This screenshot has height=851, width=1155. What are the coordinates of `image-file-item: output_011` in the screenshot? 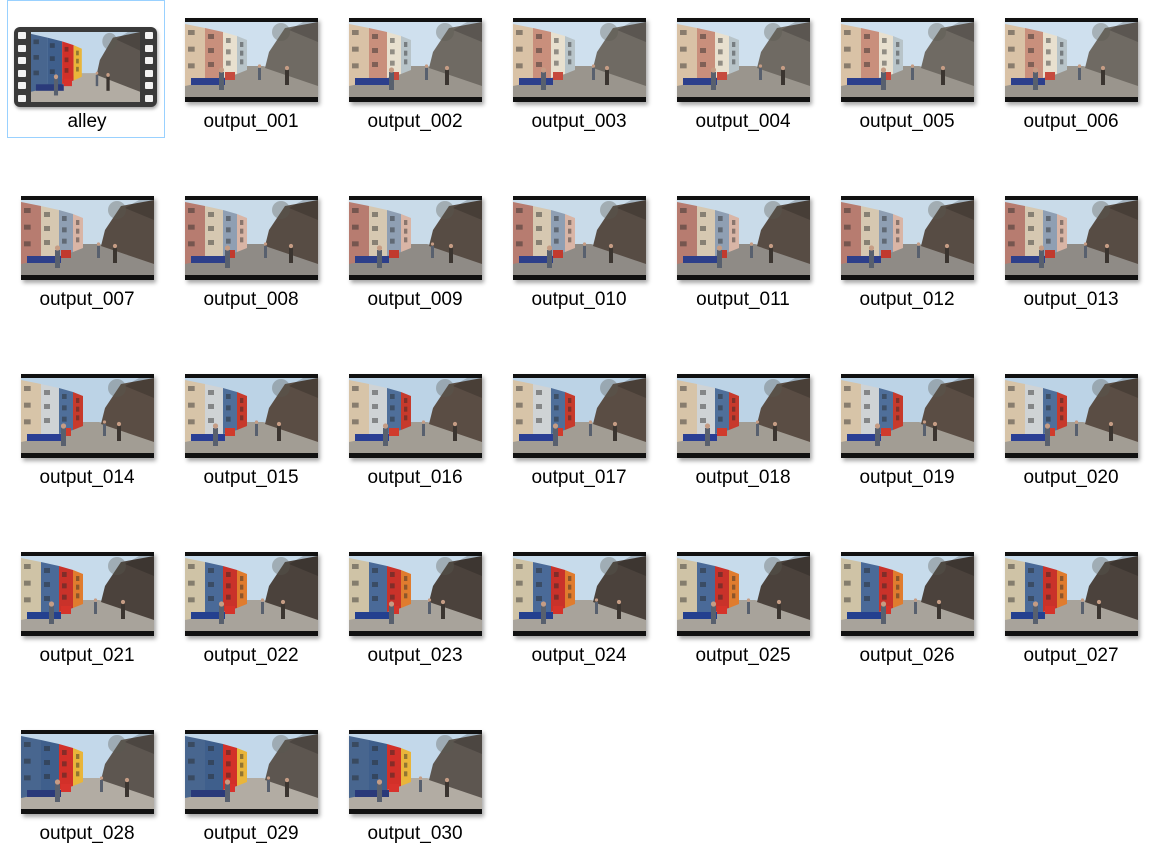 It's located at (742, 247).